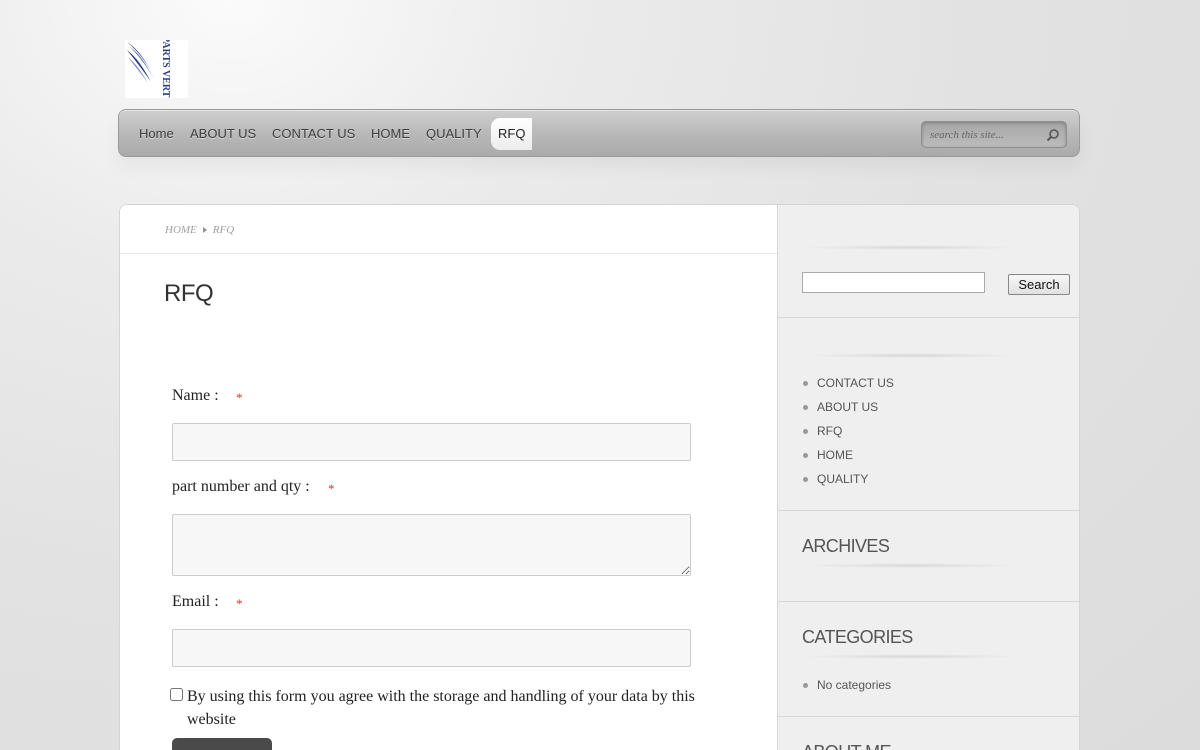 This screenshot has height=750, width=1200. I want to click on nav-item-quality: QUALITY, so click(454, 133).